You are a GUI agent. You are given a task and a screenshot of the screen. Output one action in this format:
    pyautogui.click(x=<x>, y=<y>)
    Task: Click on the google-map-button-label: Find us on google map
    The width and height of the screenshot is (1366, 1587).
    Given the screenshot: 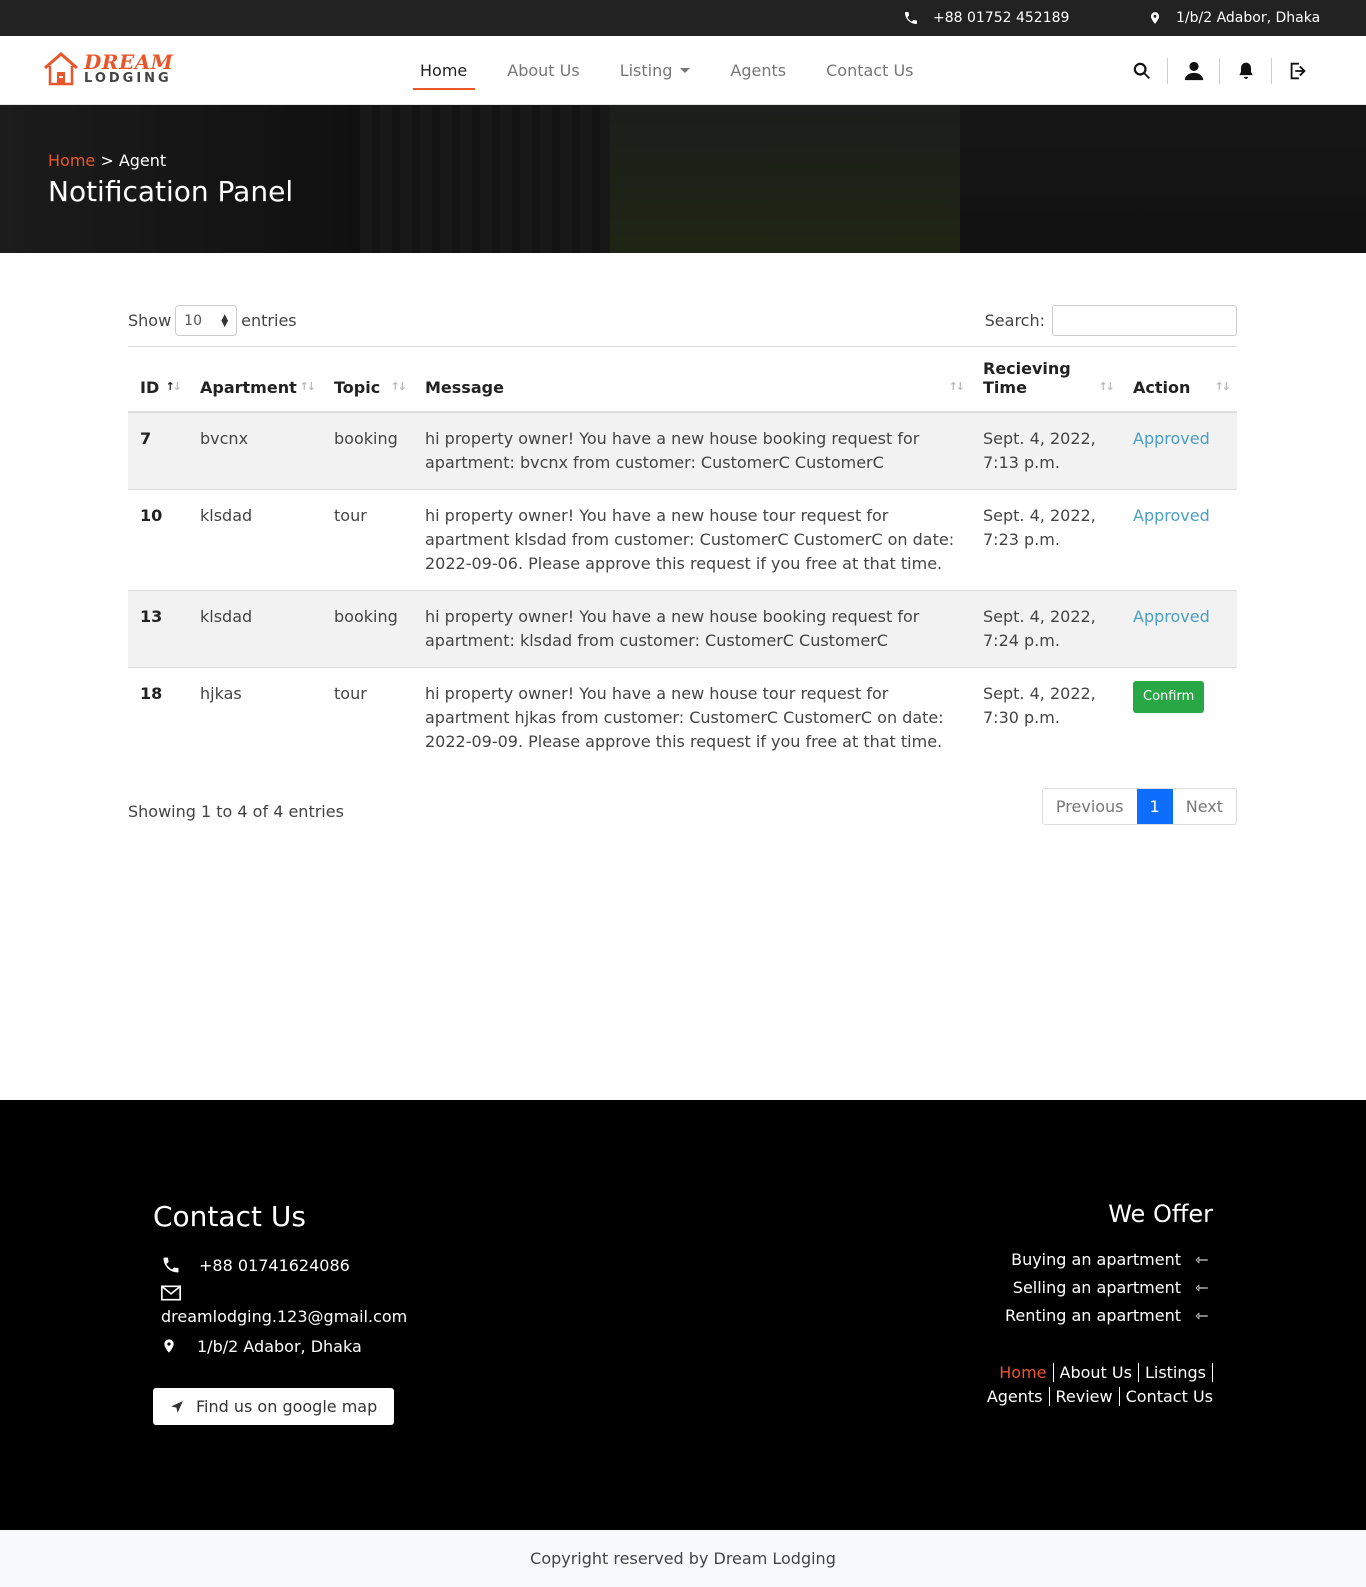 What is the action you would take?
    pyautogui.click(x=287, y=1406)
    